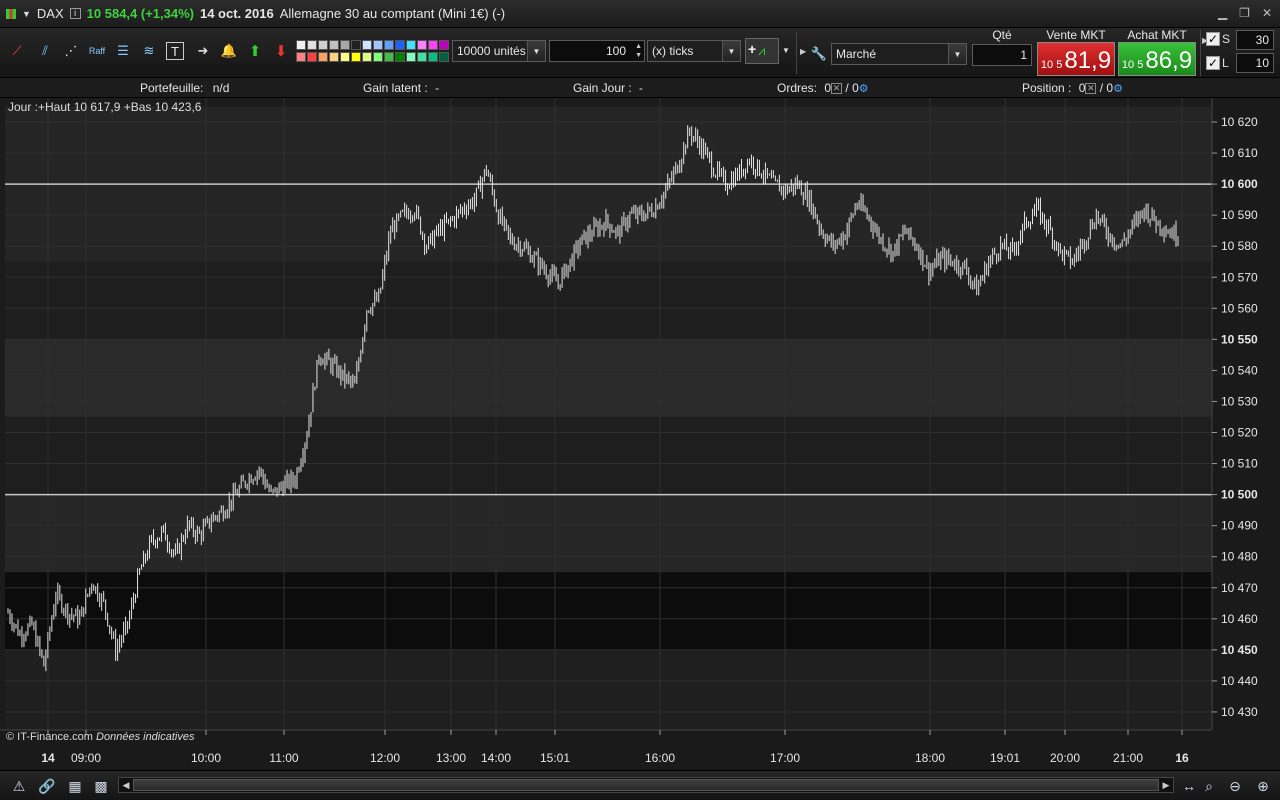  What do you see at coordinates (26, 14) in the screenshot?
I see `symbol-dropdown-icon: ▼` at bounding box center [26, 14].